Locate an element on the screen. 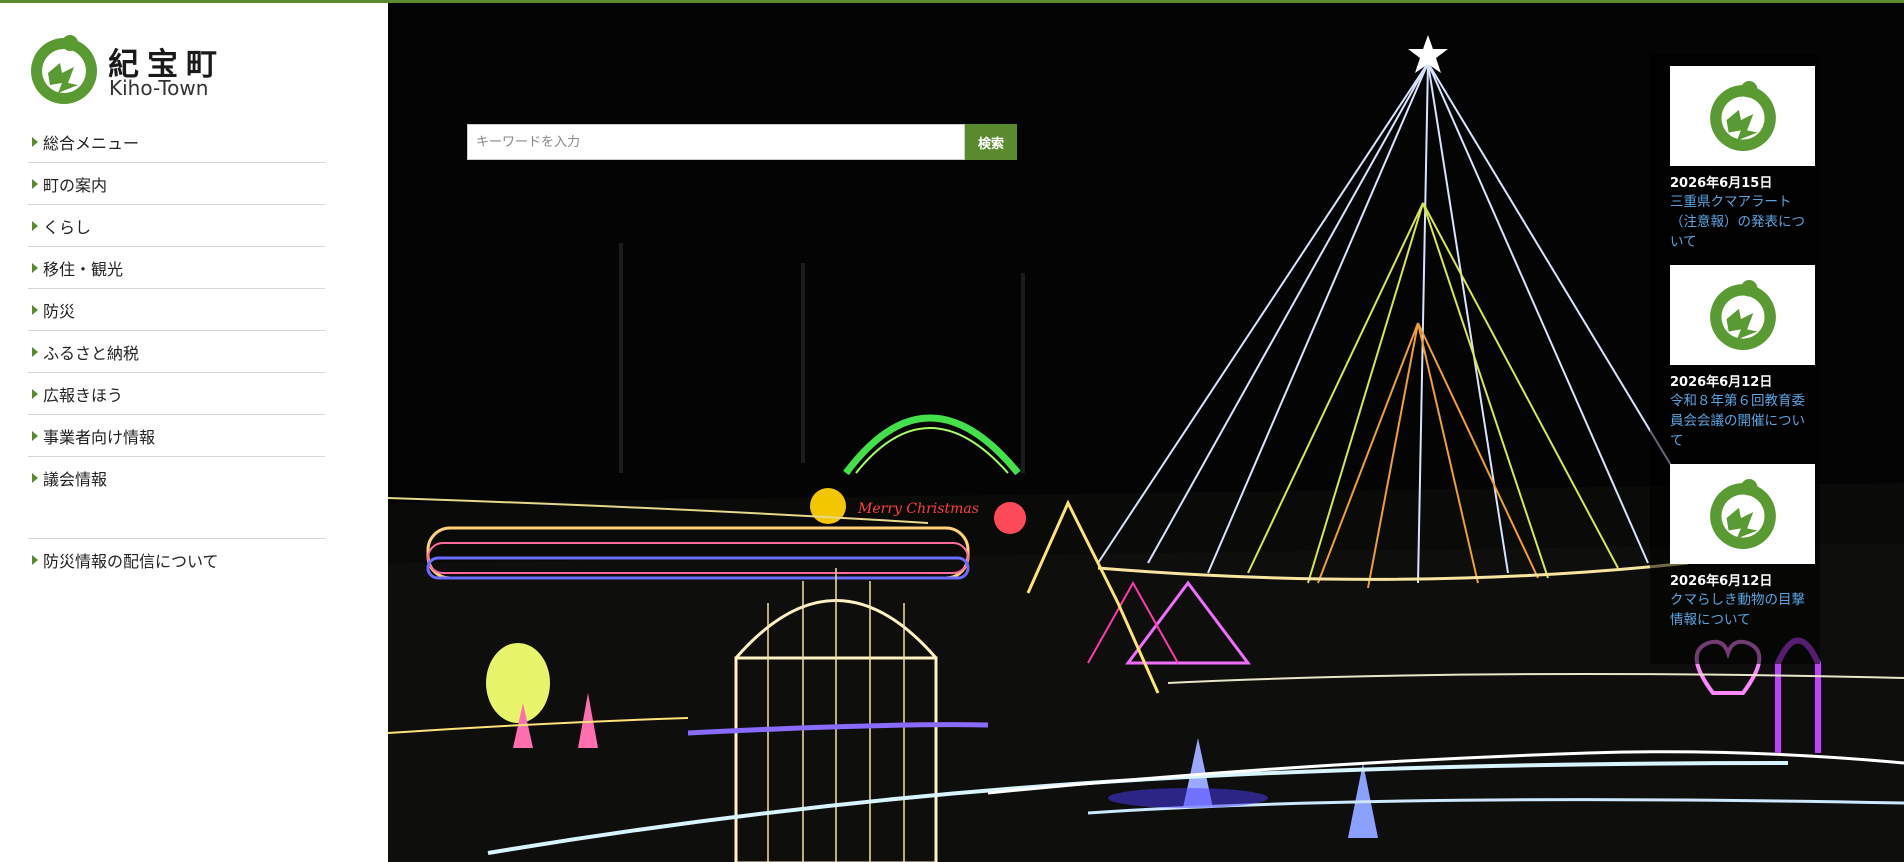 This screenshot has height=862, width=1904. news-item: 2026年6月12日 令和８年第６回教育委員会会議の開催について is located at coordinates (1742, 358).